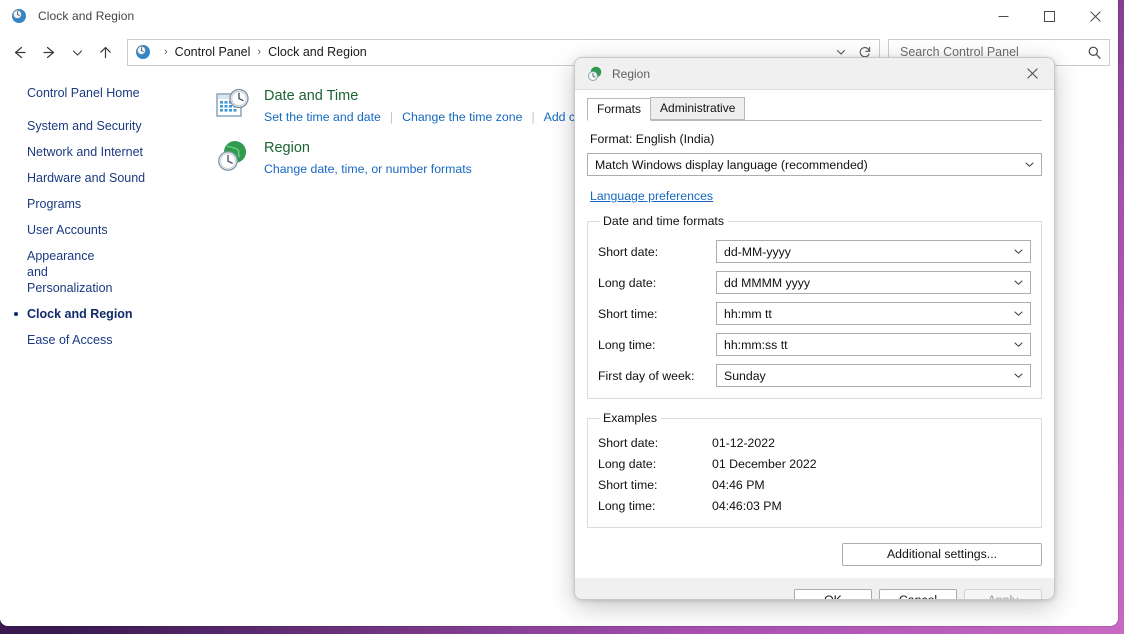 The height and width of the screenshot is (634, 1124). I want to click on first-day-of-week-value: Sunday, so click(745, 375).